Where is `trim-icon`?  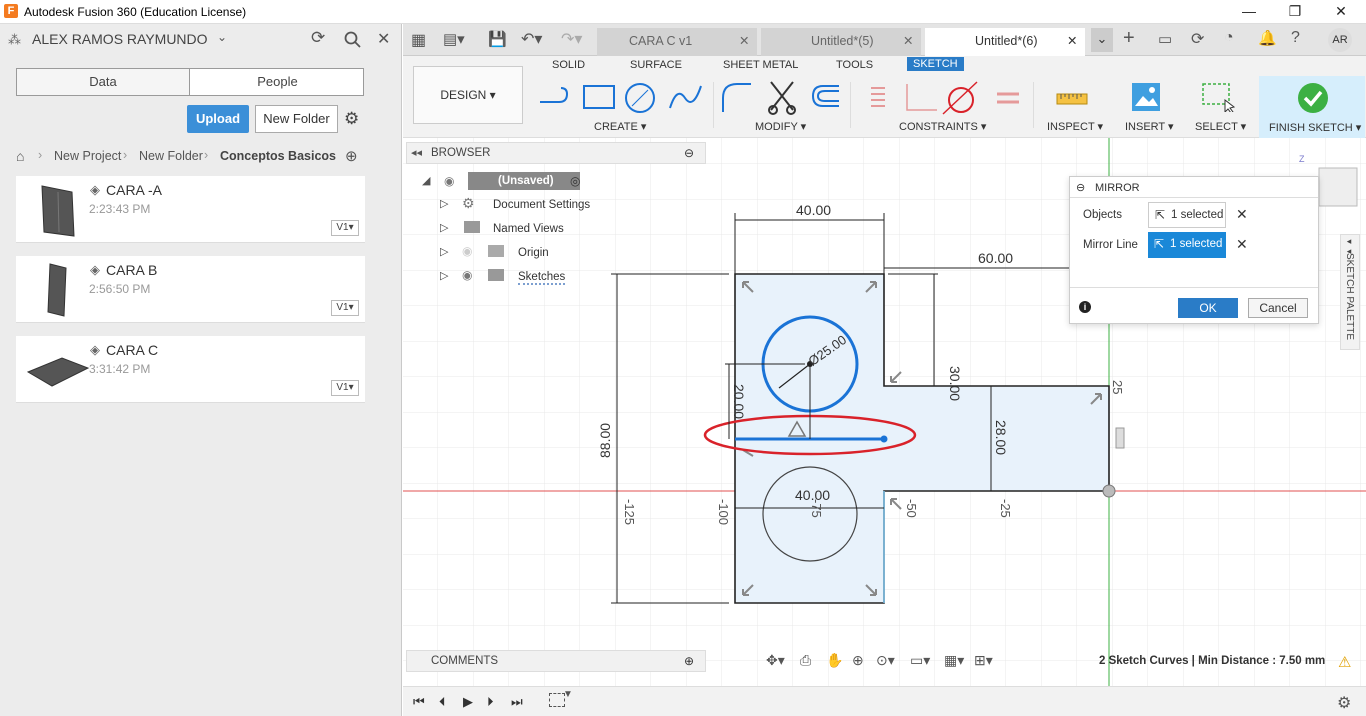
trim-icon is located at coordinates (782, 98).